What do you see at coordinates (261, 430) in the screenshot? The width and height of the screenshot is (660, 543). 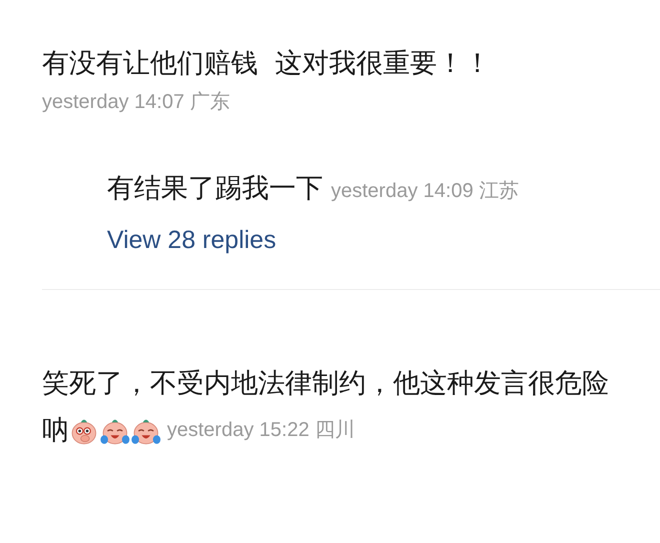 I see `comment-meta: yesterday 15:22 四川` at bounding box center [261, 430].